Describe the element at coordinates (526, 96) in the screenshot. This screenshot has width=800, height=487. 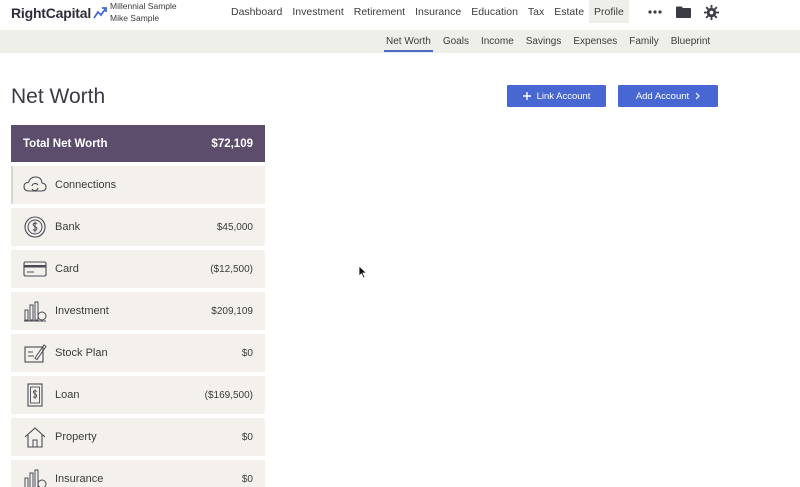
I see `plus-icon` at that location.